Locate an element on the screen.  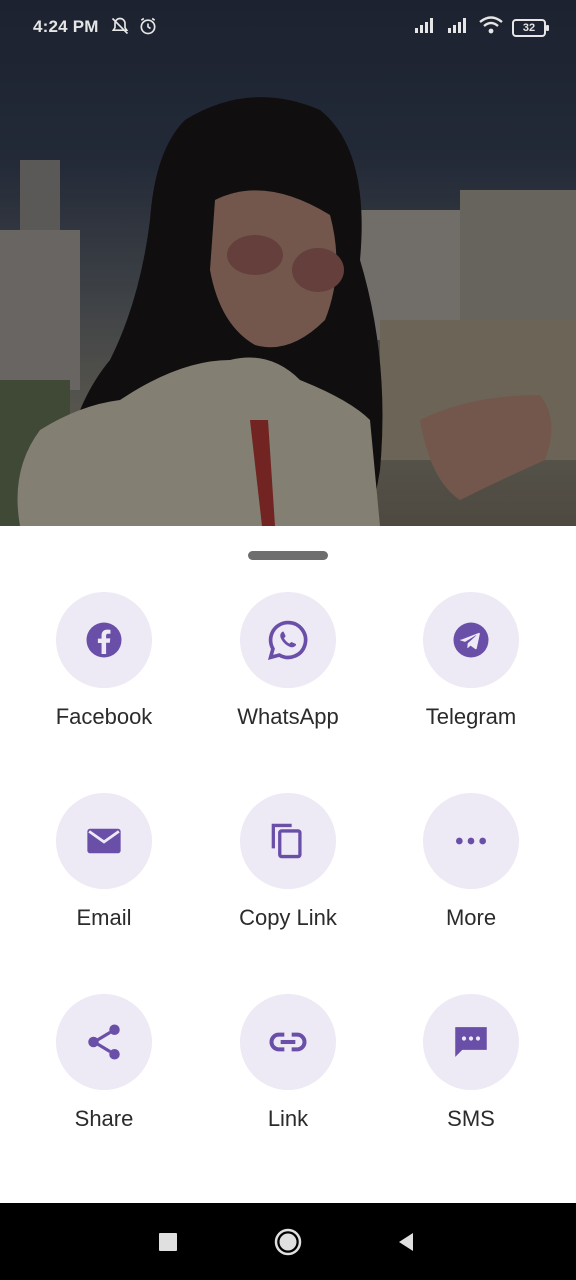
share-icon is located at coordinates (104, 1042).